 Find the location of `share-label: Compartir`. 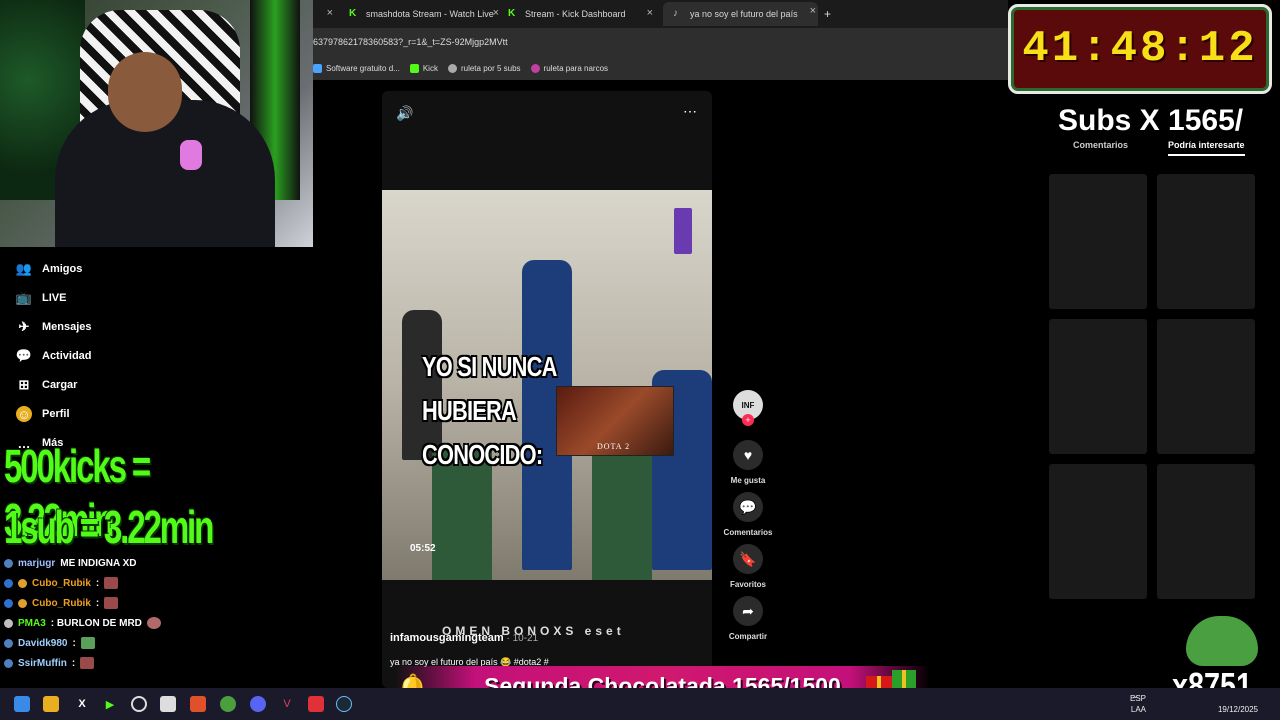

share-label: Compartir is located at coordinates (748, 636).